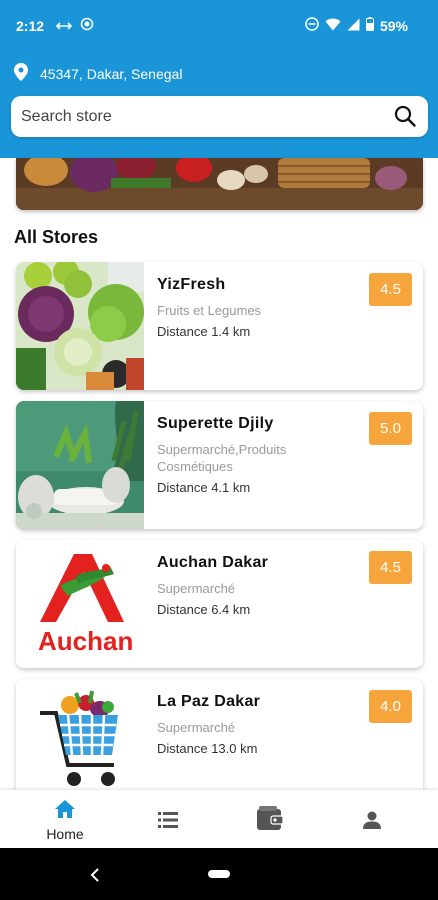 The height and width of the screenshot is (900, 438). Describe the element at coordinates (222, 458) in the screenshot. I see `store-category: Supermarché,Produits Cosmétiques` at that location.